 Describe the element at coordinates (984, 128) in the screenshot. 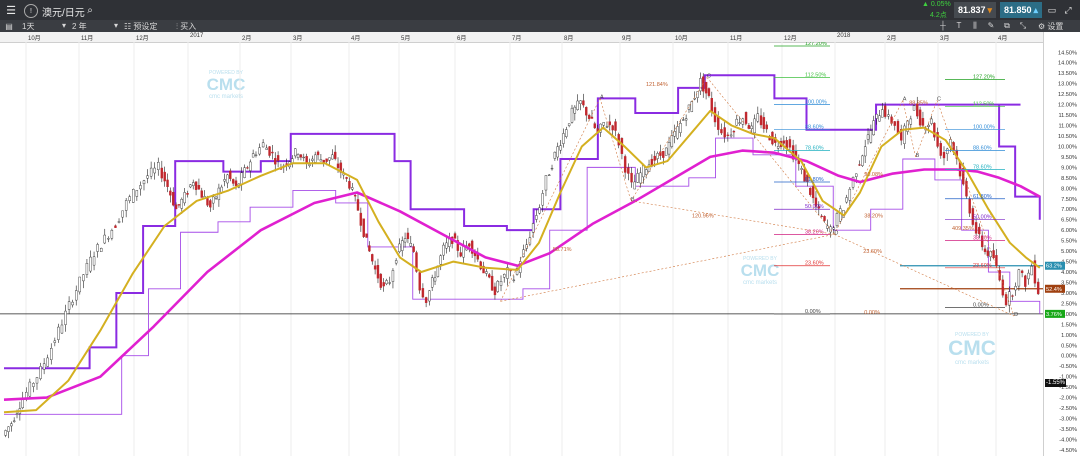

I see `fibonacci-level-label: 100.00%` at that location.